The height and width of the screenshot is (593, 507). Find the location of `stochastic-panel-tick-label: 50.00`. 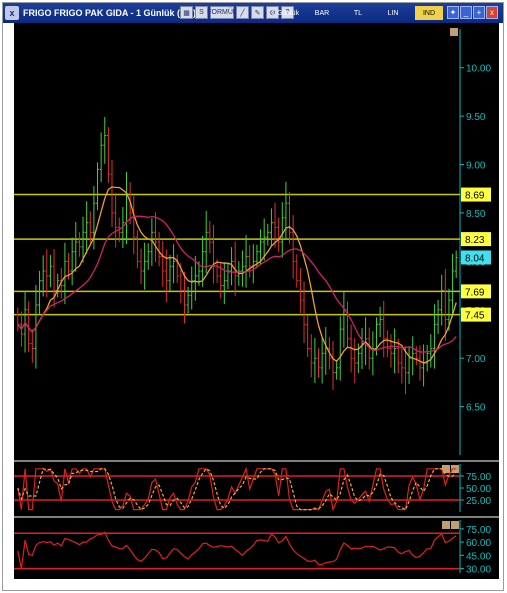

stochastic-panel-tick-label: 50.00 is located at coordinates (478, 489).